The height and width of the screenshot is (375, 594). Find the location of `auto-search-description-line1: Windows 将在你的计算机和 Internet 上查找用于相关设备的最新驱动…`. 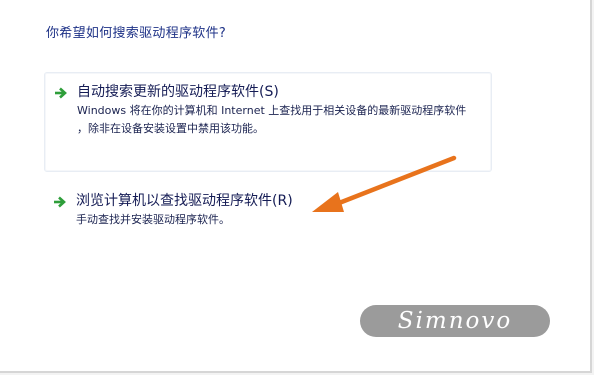

auto-search-description-line1: Windows 将在你的计算机和 Internet 上查找用于相关设备的最新驱动… is located at coordinates (272, 110).